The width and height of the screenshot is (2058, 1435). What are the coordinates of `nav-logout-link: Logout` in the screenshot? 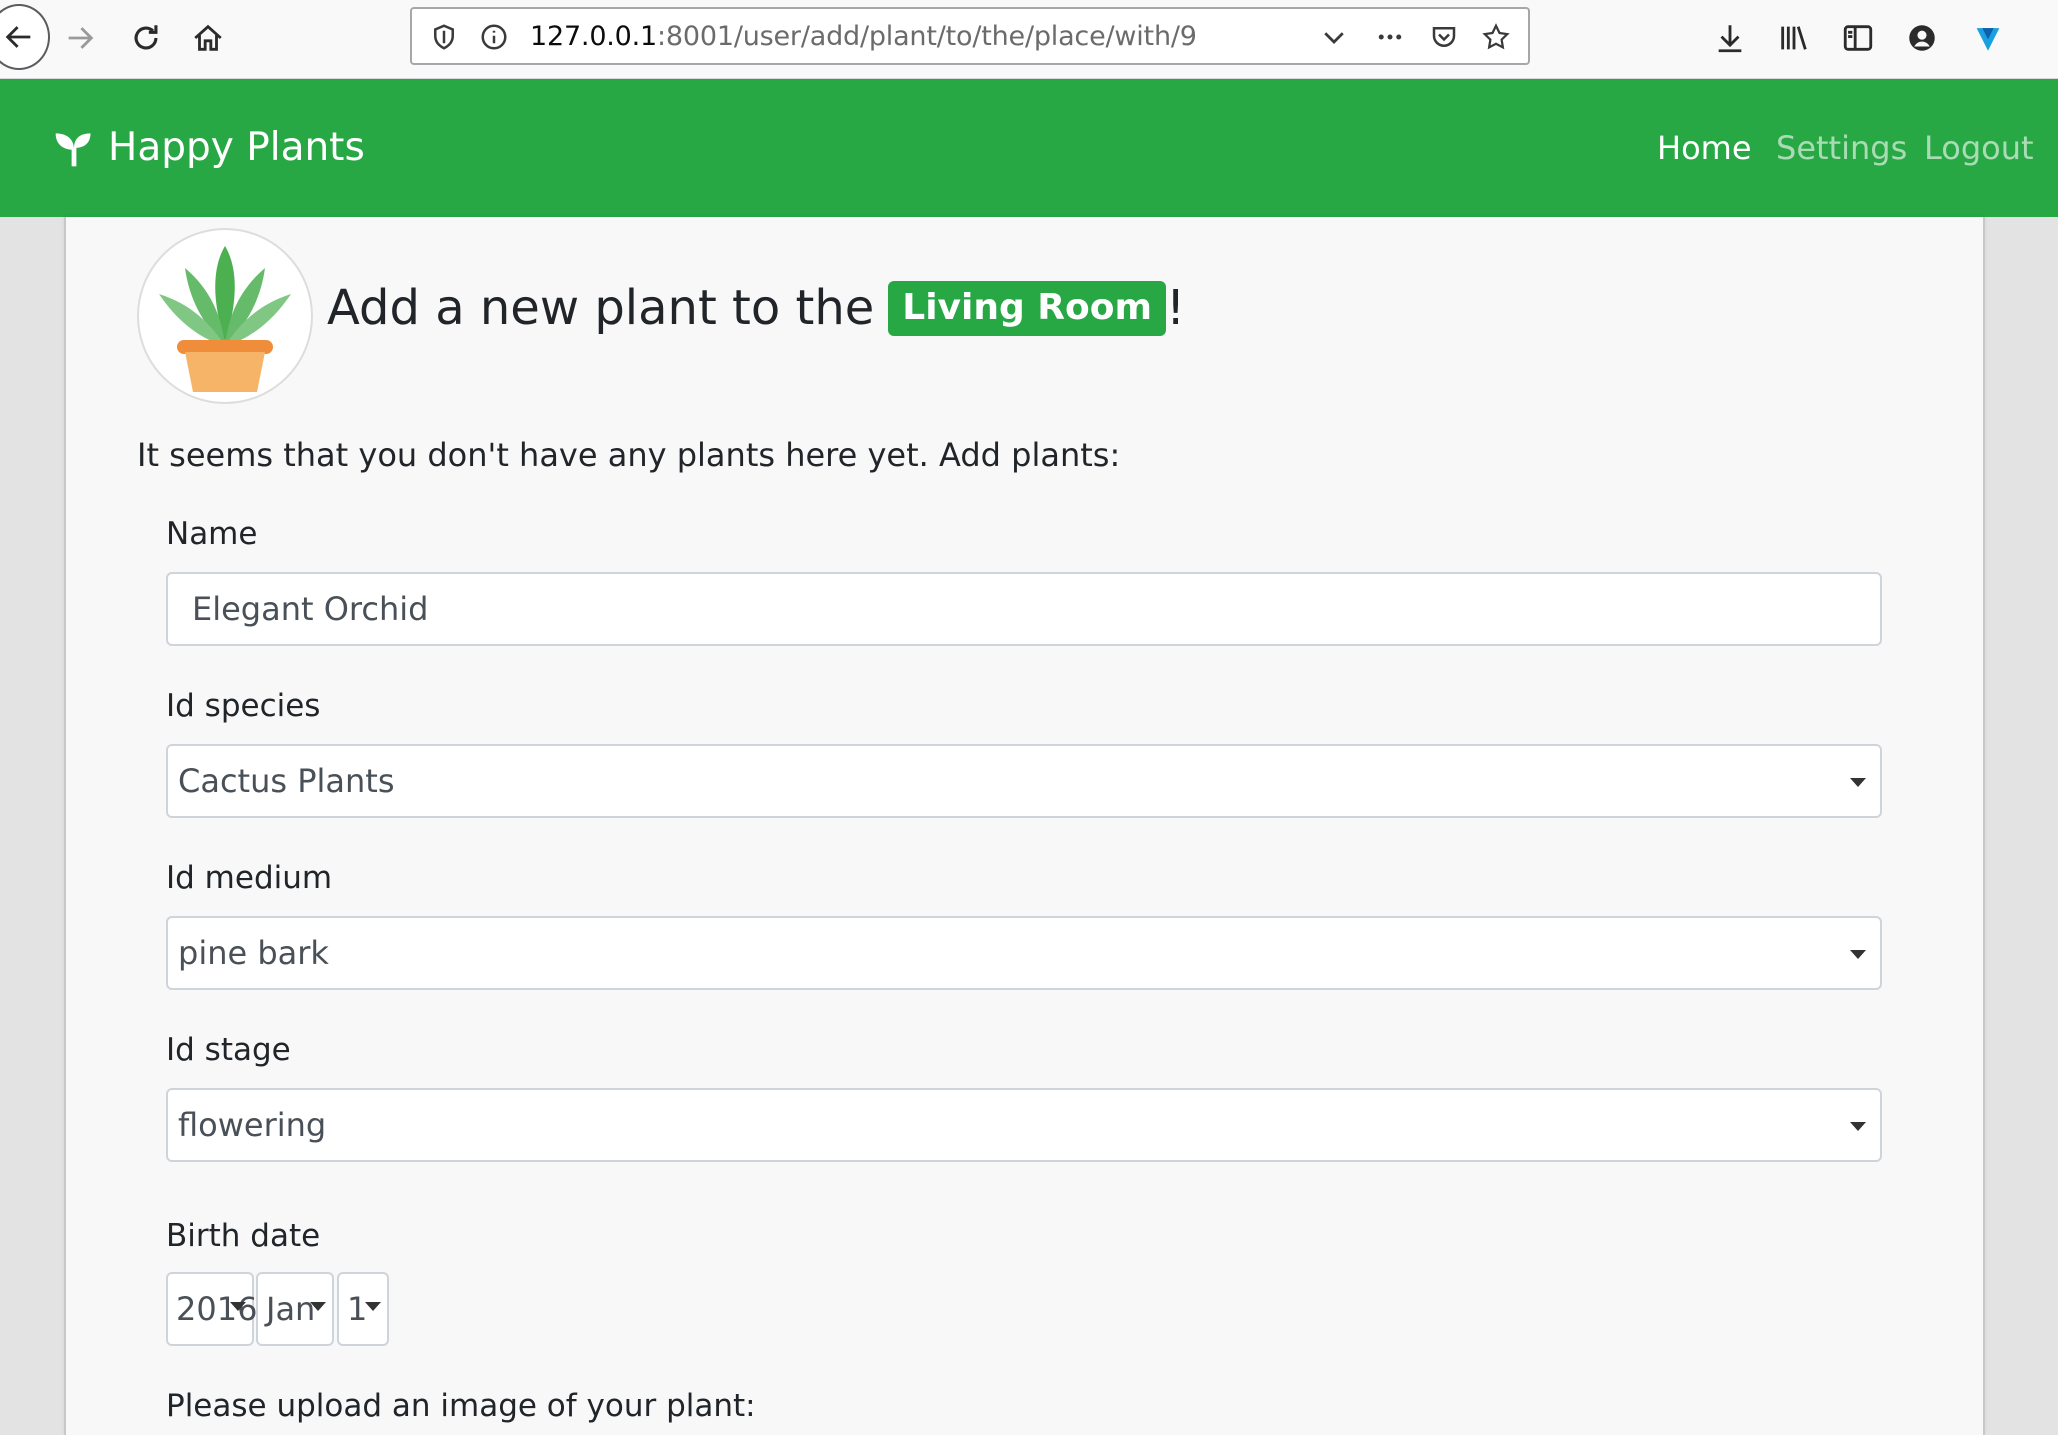 It's located at (1979, 148).